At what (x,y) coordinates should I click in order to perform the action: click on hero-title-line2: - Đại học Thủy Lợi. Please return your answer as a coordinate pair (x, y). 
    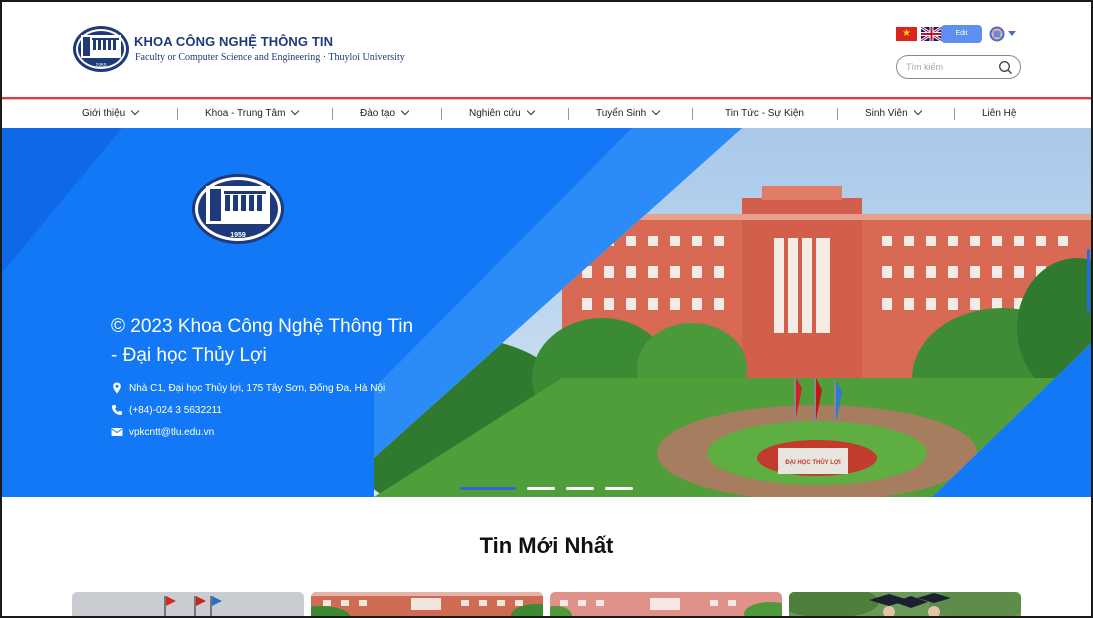
    Looking at the image, I should click on (189, 355).